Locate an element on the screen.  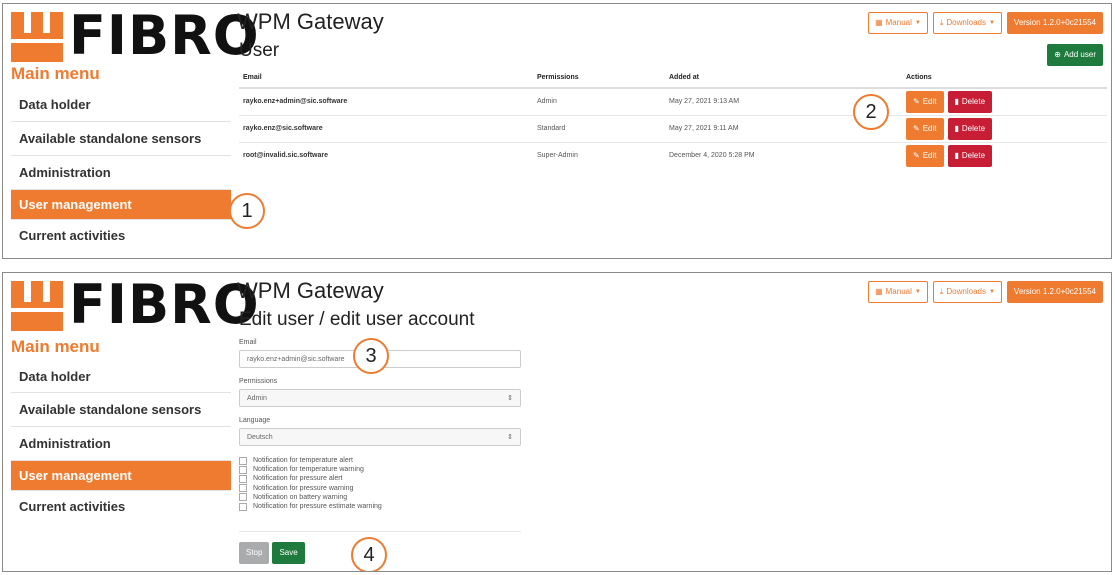
callout-1: 1 is located at coordinates (247, 211).